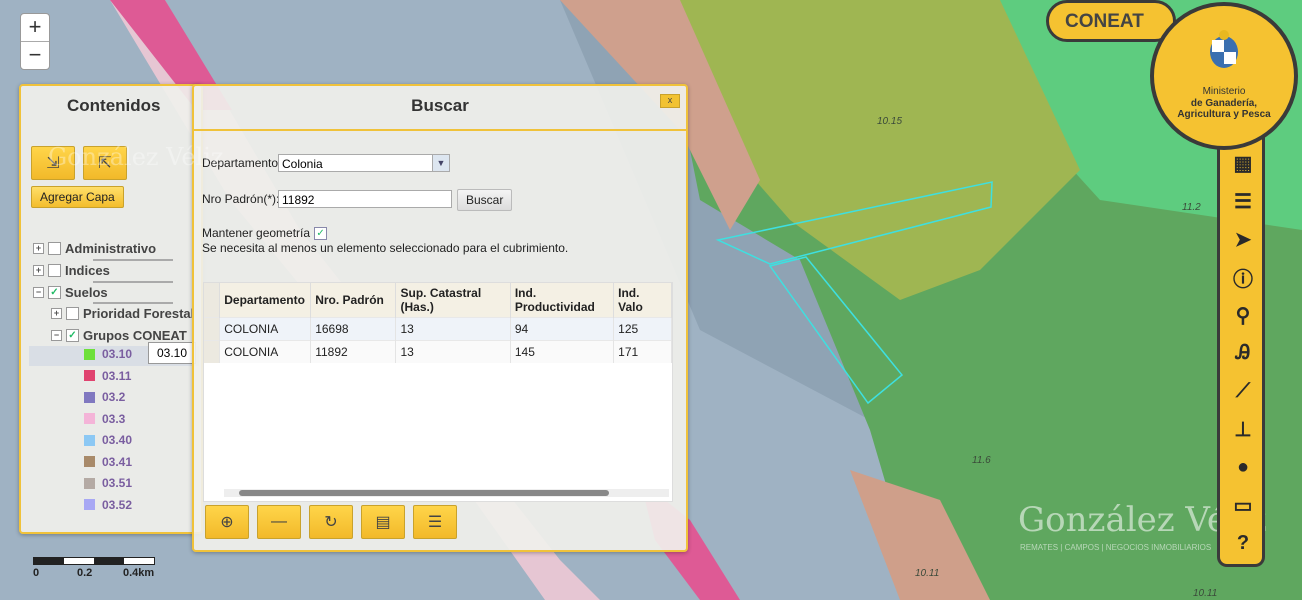  I want to click on legend-label: 03.40, so click(117, 440).